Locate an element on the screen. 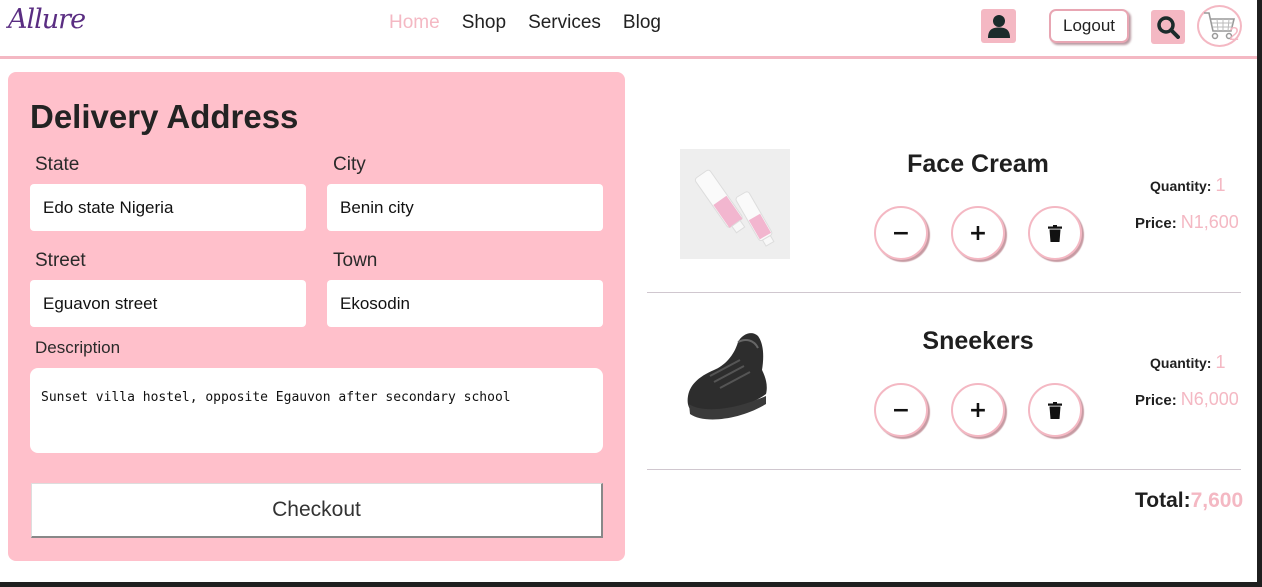  search-button is located at coordinates (1168, 27).